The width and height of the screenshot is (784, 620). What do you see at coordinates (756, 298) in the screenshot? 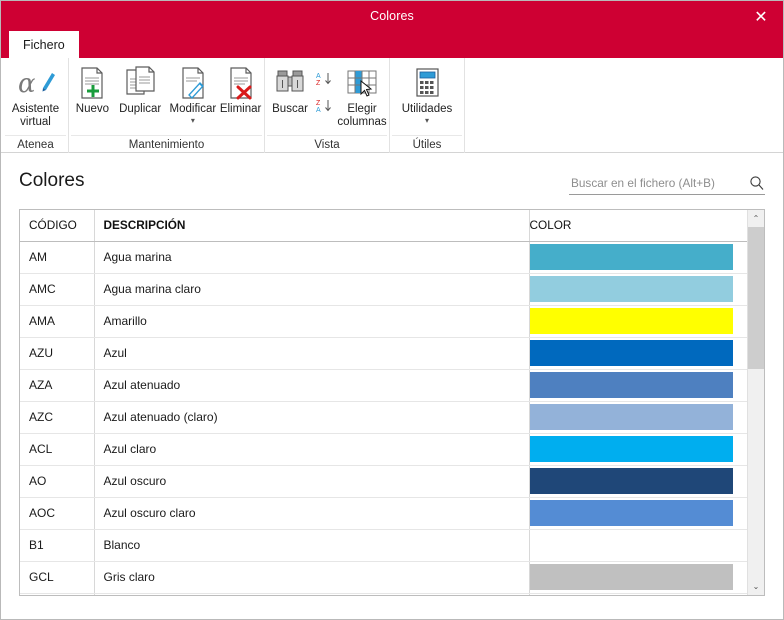
I see `scrollbar-thumb` at bounding box center [756, 298].